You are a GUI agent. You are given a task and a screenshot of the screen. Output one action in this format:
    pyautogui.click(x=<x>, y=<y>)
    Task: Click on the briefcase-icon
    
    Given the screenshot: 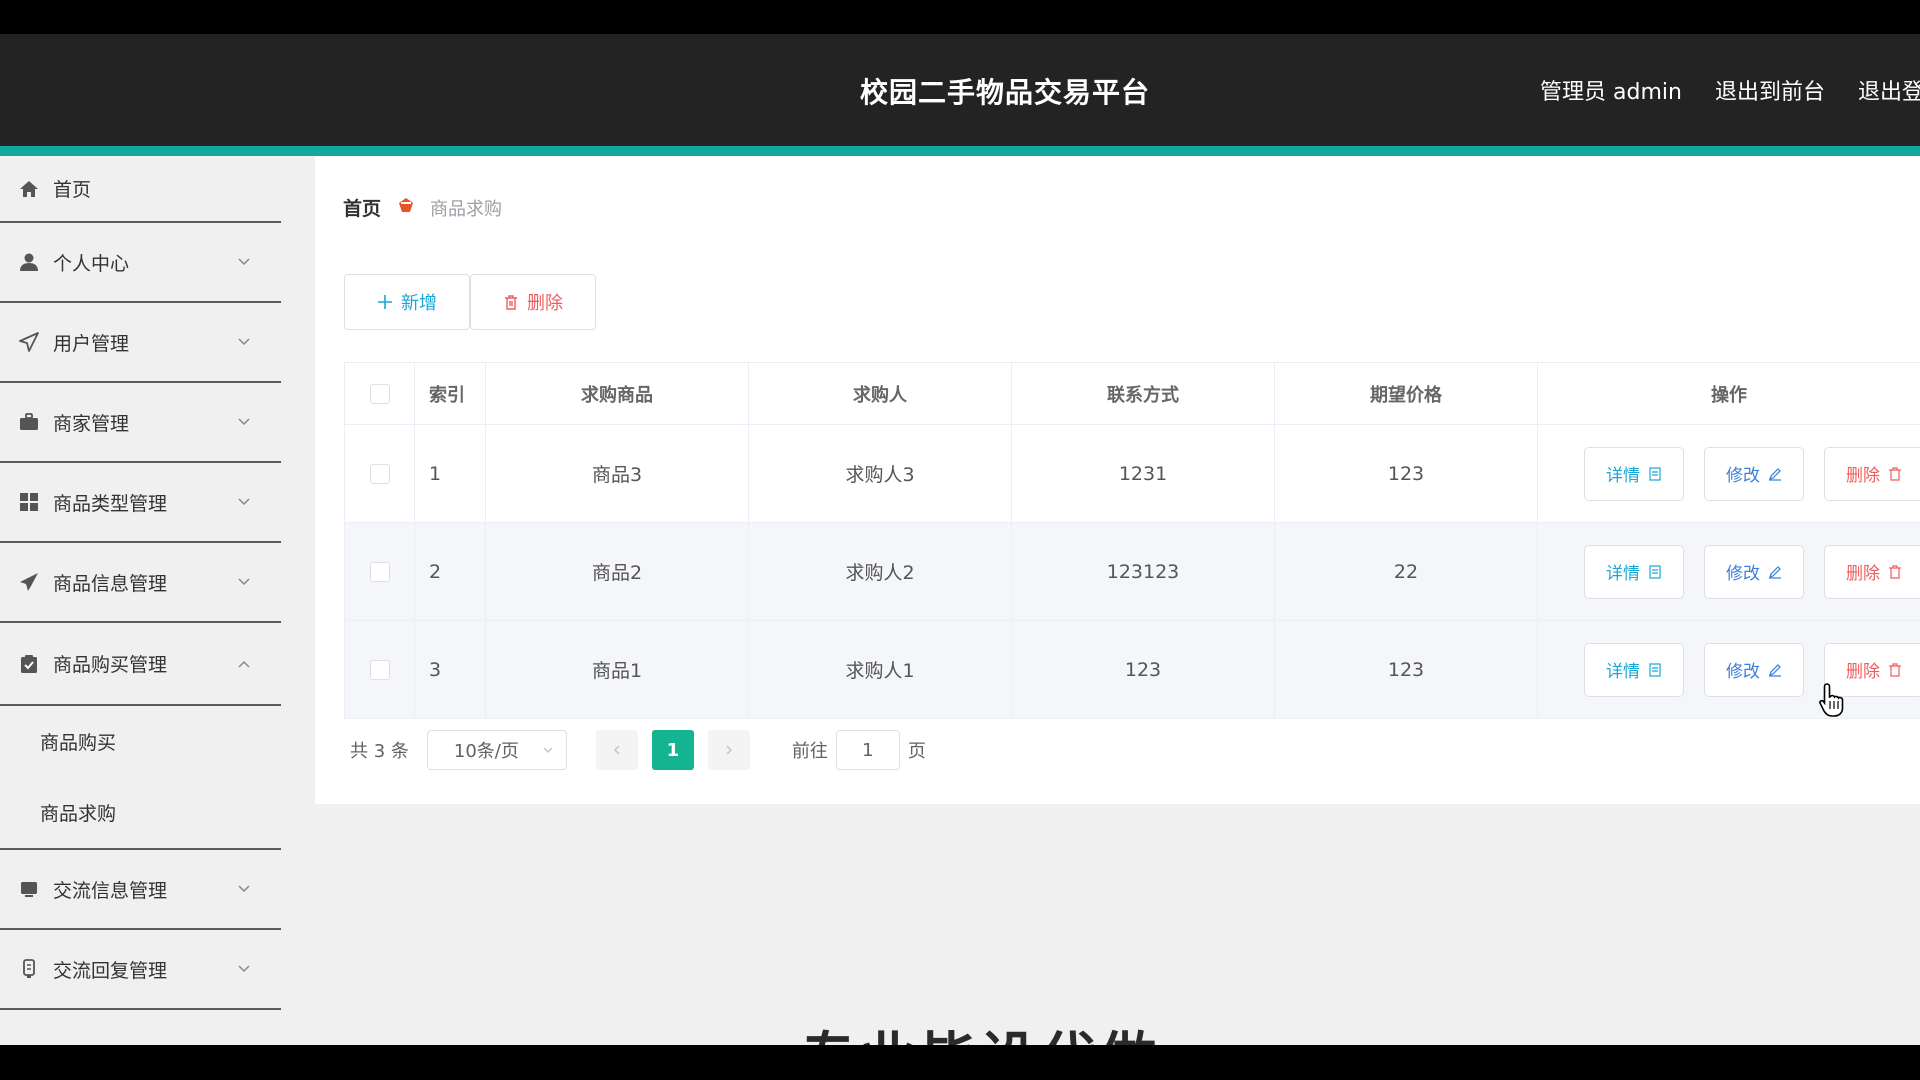 What is the action you would take?
    pyautogui.click(x=29, y=422)
    